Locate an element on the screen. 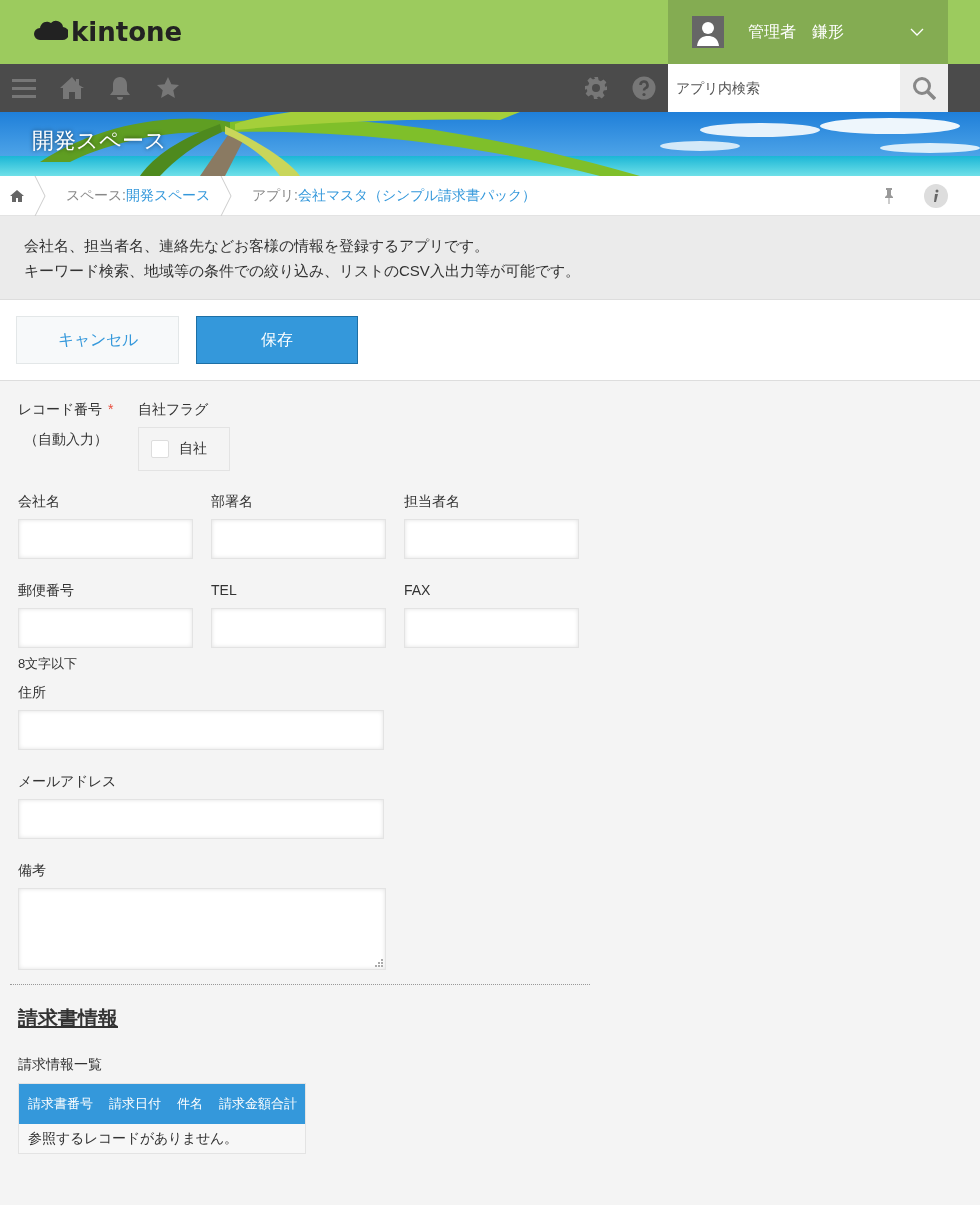  column-header: 請求書番号 is located at coordinates (59, 1103).